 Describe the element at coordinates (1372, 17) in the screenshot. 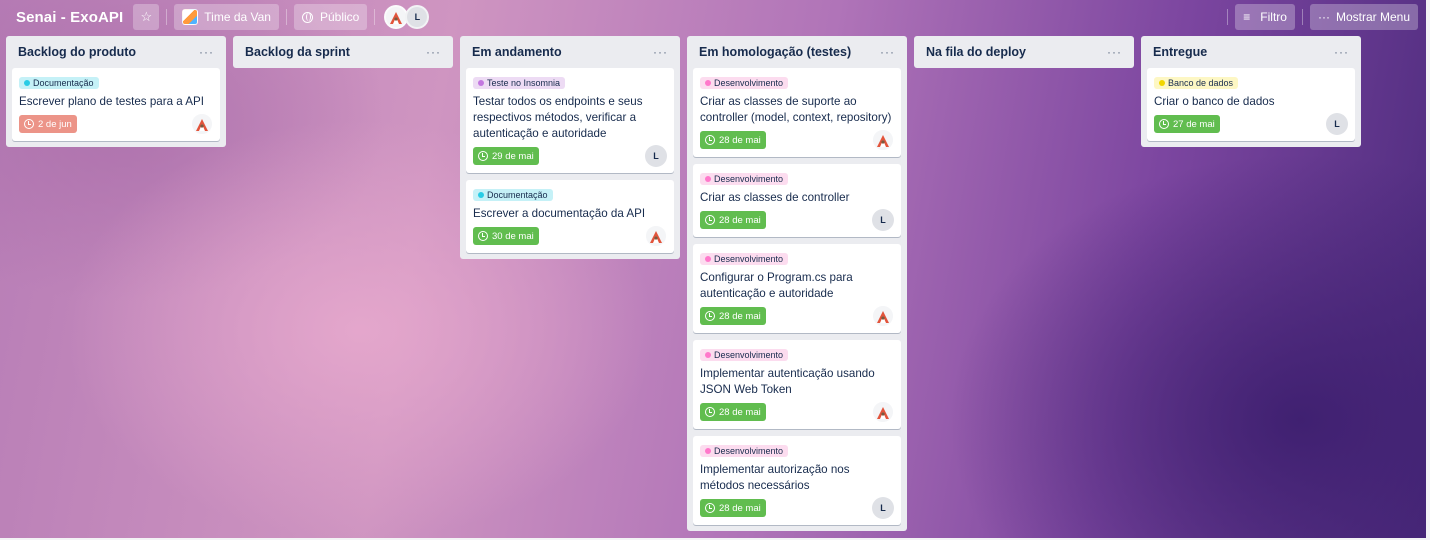

I see `show-menu-label: Mostrar Menu` at that location.